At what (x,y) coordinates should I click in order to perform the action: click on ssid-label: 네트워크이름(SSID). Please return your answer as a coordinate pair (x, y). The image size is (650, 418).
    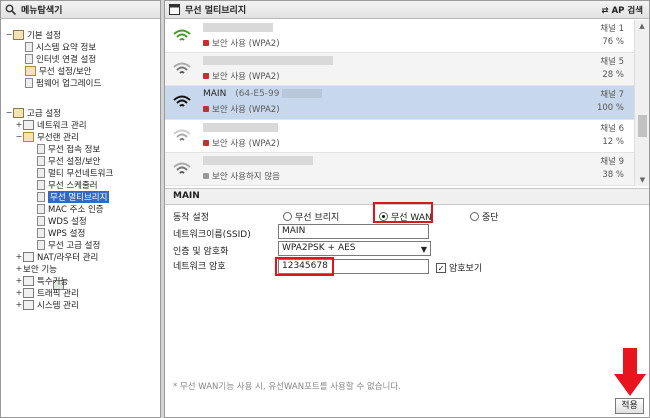
    Looking at the image, I should click on (212, 235).